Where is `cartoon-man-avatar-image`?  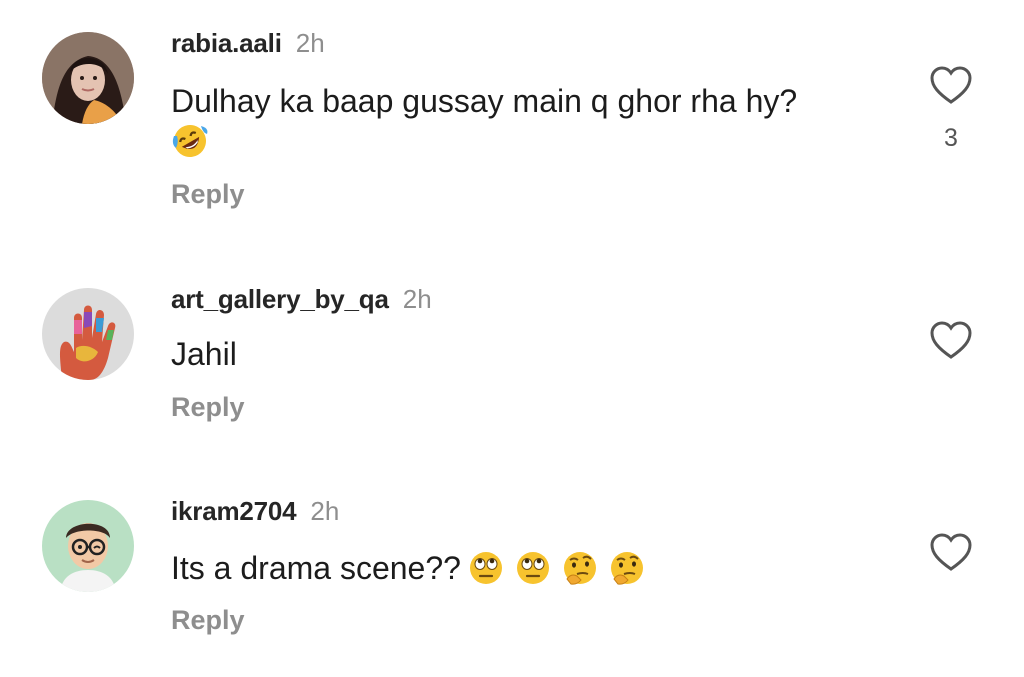 cartoon-man-avatar-image is located at coordinates (88, 546).